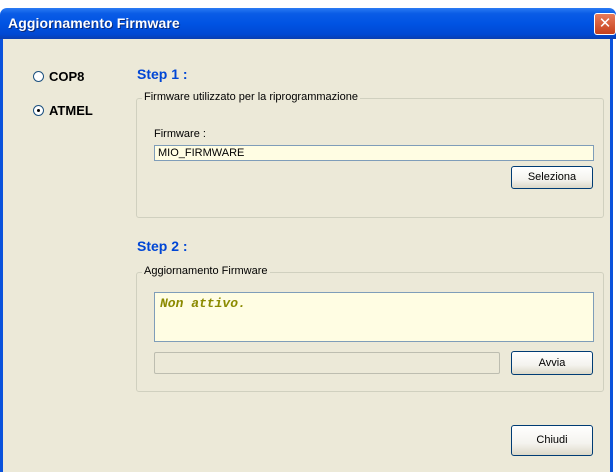 Image resolution: width=616 pixels, height=472 pixels. What do you see at coordinates (162, 246) in the screenshot?
I see `step2-heading: Step 2 :` at bounding box center [162, 246].